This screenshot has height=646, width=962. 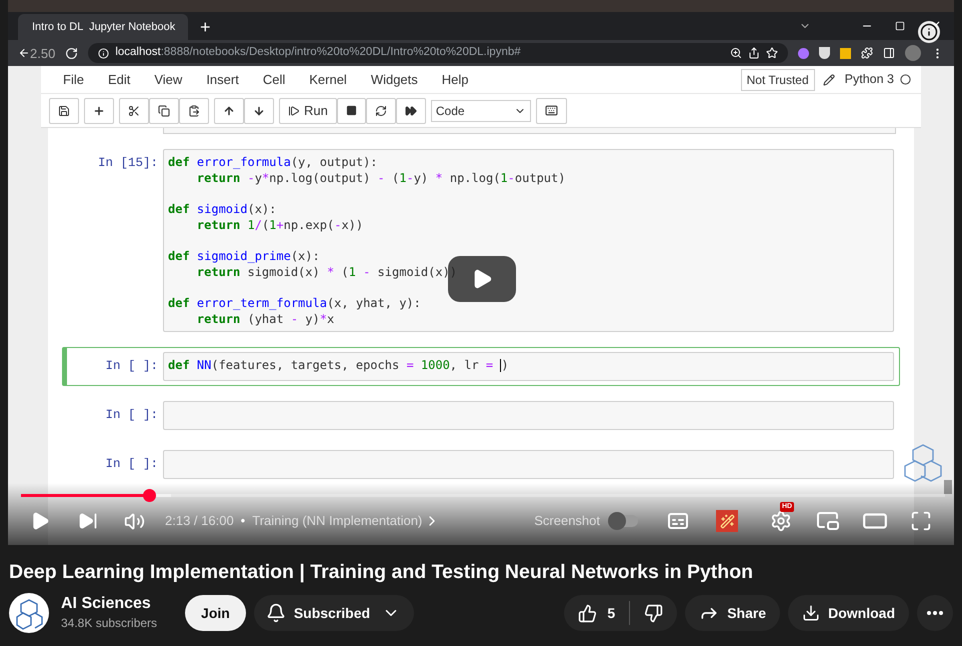 I want to click on notebook-cell: In [ ]: def NN(features, targets, epochs = 1000, lr = ), so click(x=481, y=366).